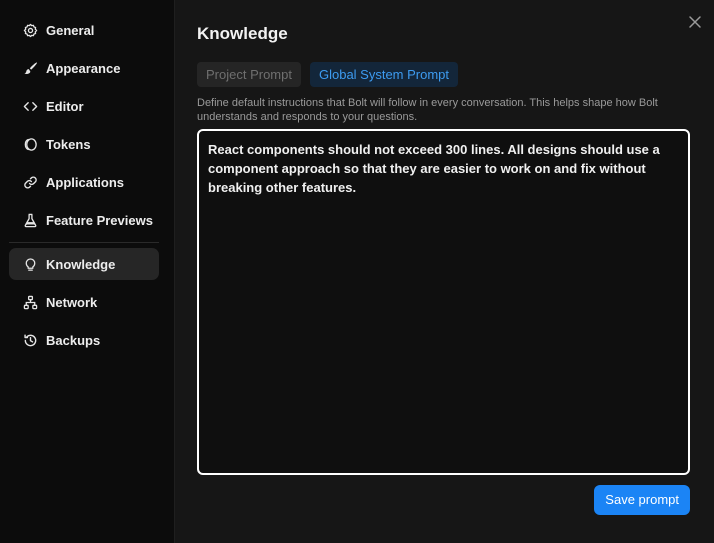 This screenshot has height=543, width=714. I want to click on sidebar-item-applications: Applications, so click(84, 182).